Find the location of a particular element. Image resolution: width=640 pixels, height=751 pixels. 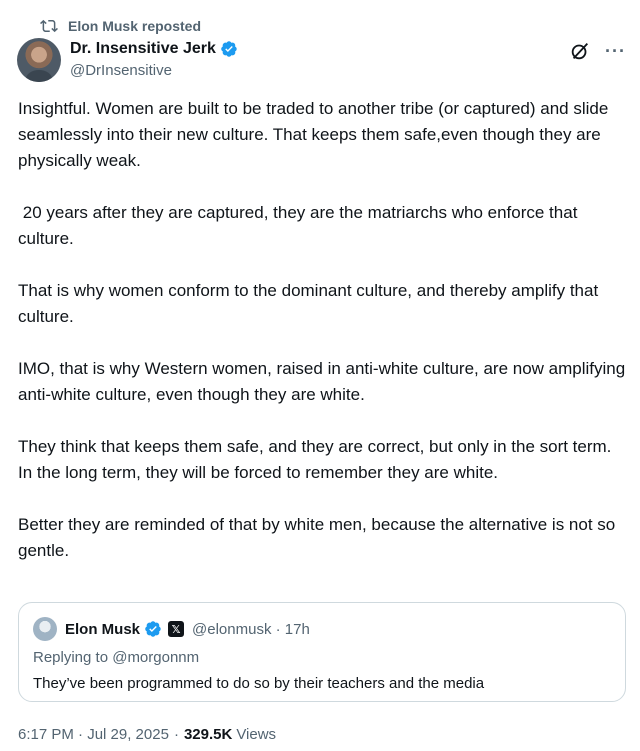

x-affiliation-icon: 𝕏 is located at coordinates (176, 629).